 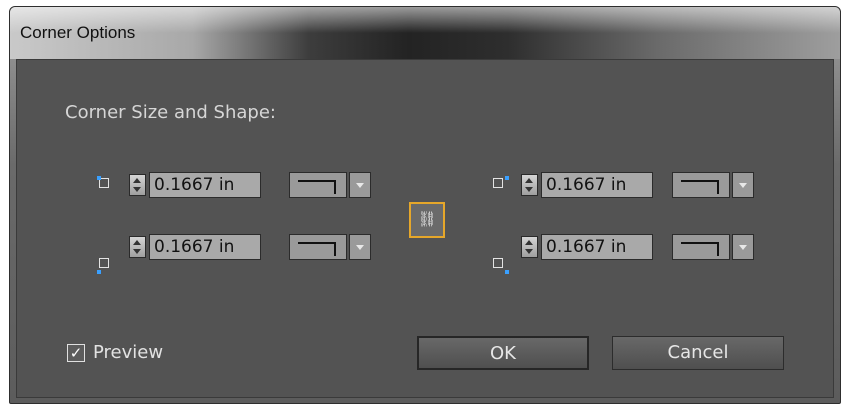 I want to click on top-left-stepper, so click(x=137, y=185).